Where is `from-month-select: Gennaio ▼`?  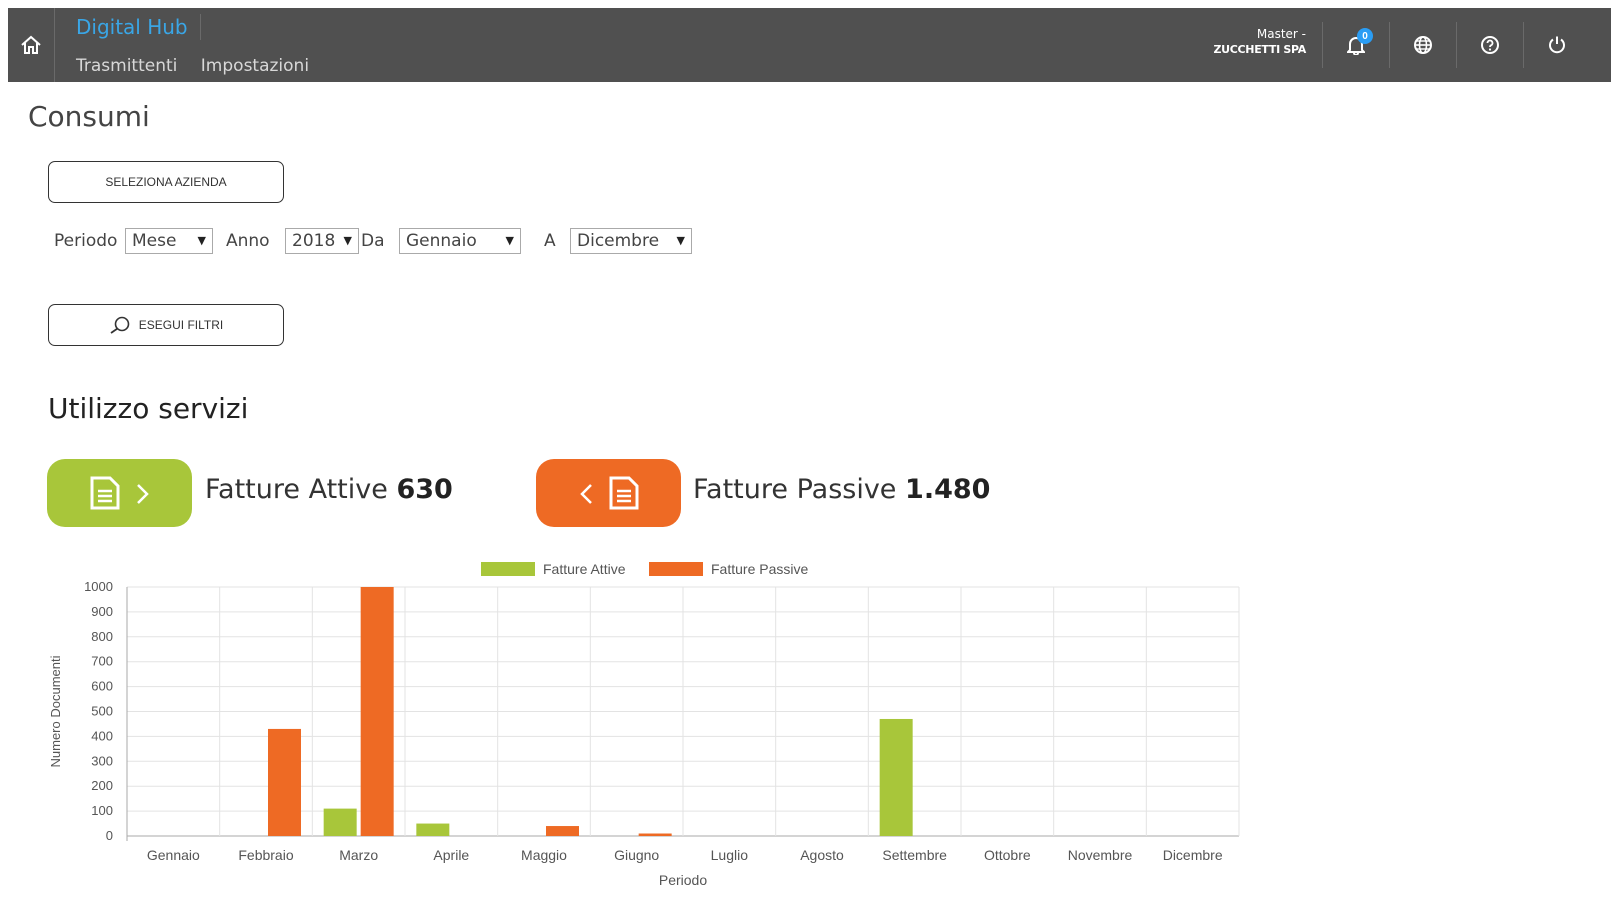 from-month-select: Gennaio ▼ is located at coordinates (460, 241).